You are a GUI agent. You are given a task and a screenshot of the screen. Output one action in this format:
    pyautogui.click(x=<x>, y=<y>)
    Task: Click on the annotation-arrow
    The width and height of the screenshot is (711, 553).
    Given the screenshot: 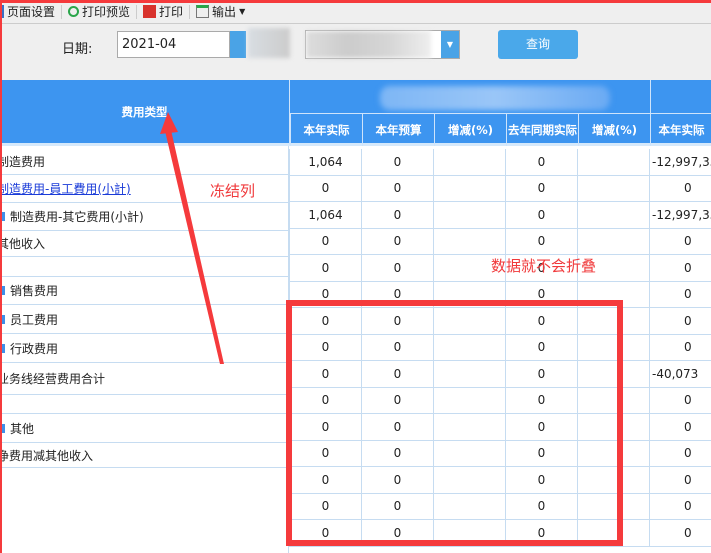 What is the action you would take?
    pyautogui.click(x=192, y=238)
    